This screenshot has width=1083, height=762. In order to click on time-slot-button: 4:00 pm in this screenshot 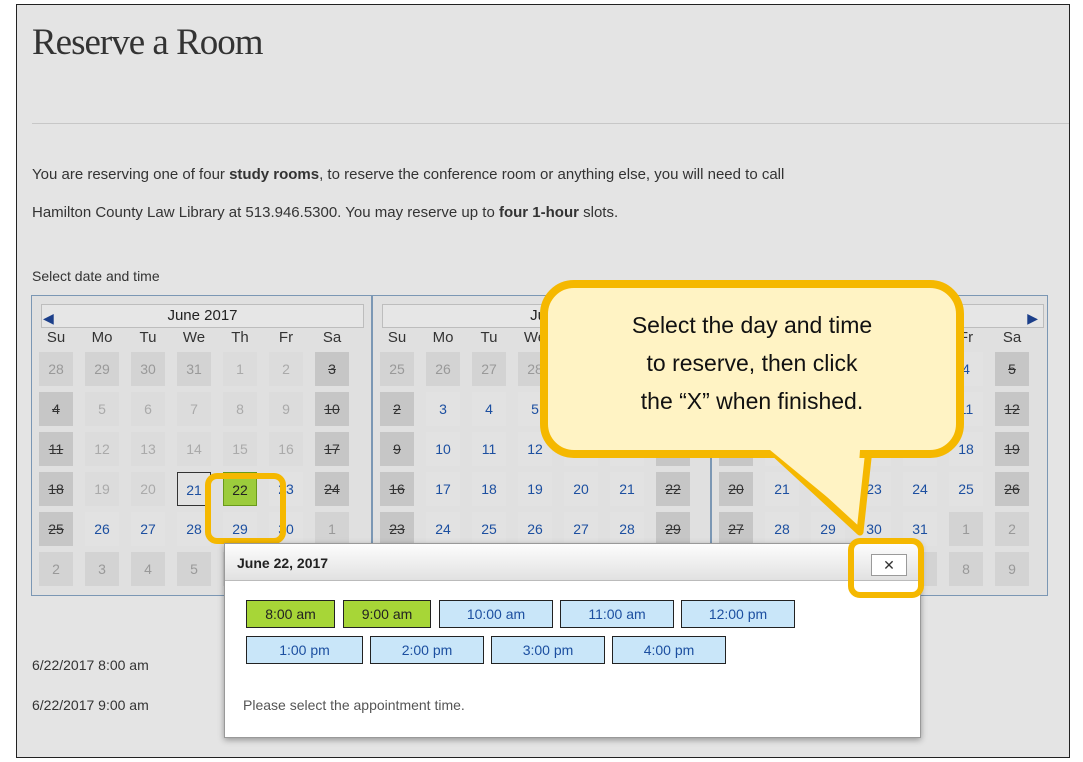, I will do `click(669, 650)`.